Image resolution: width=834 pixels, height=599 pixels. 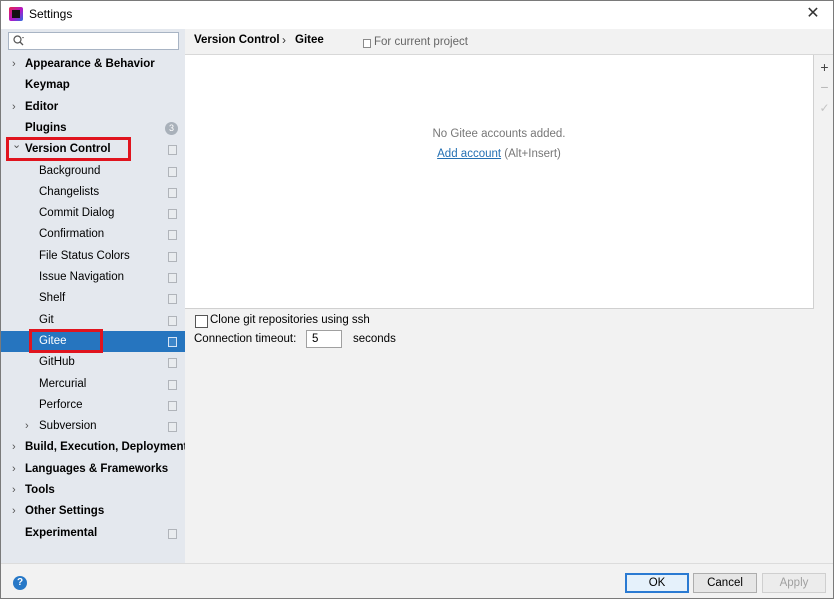 I want to click on sidebar-item-confirmation: Confirmation, so click(x=93, y=234).